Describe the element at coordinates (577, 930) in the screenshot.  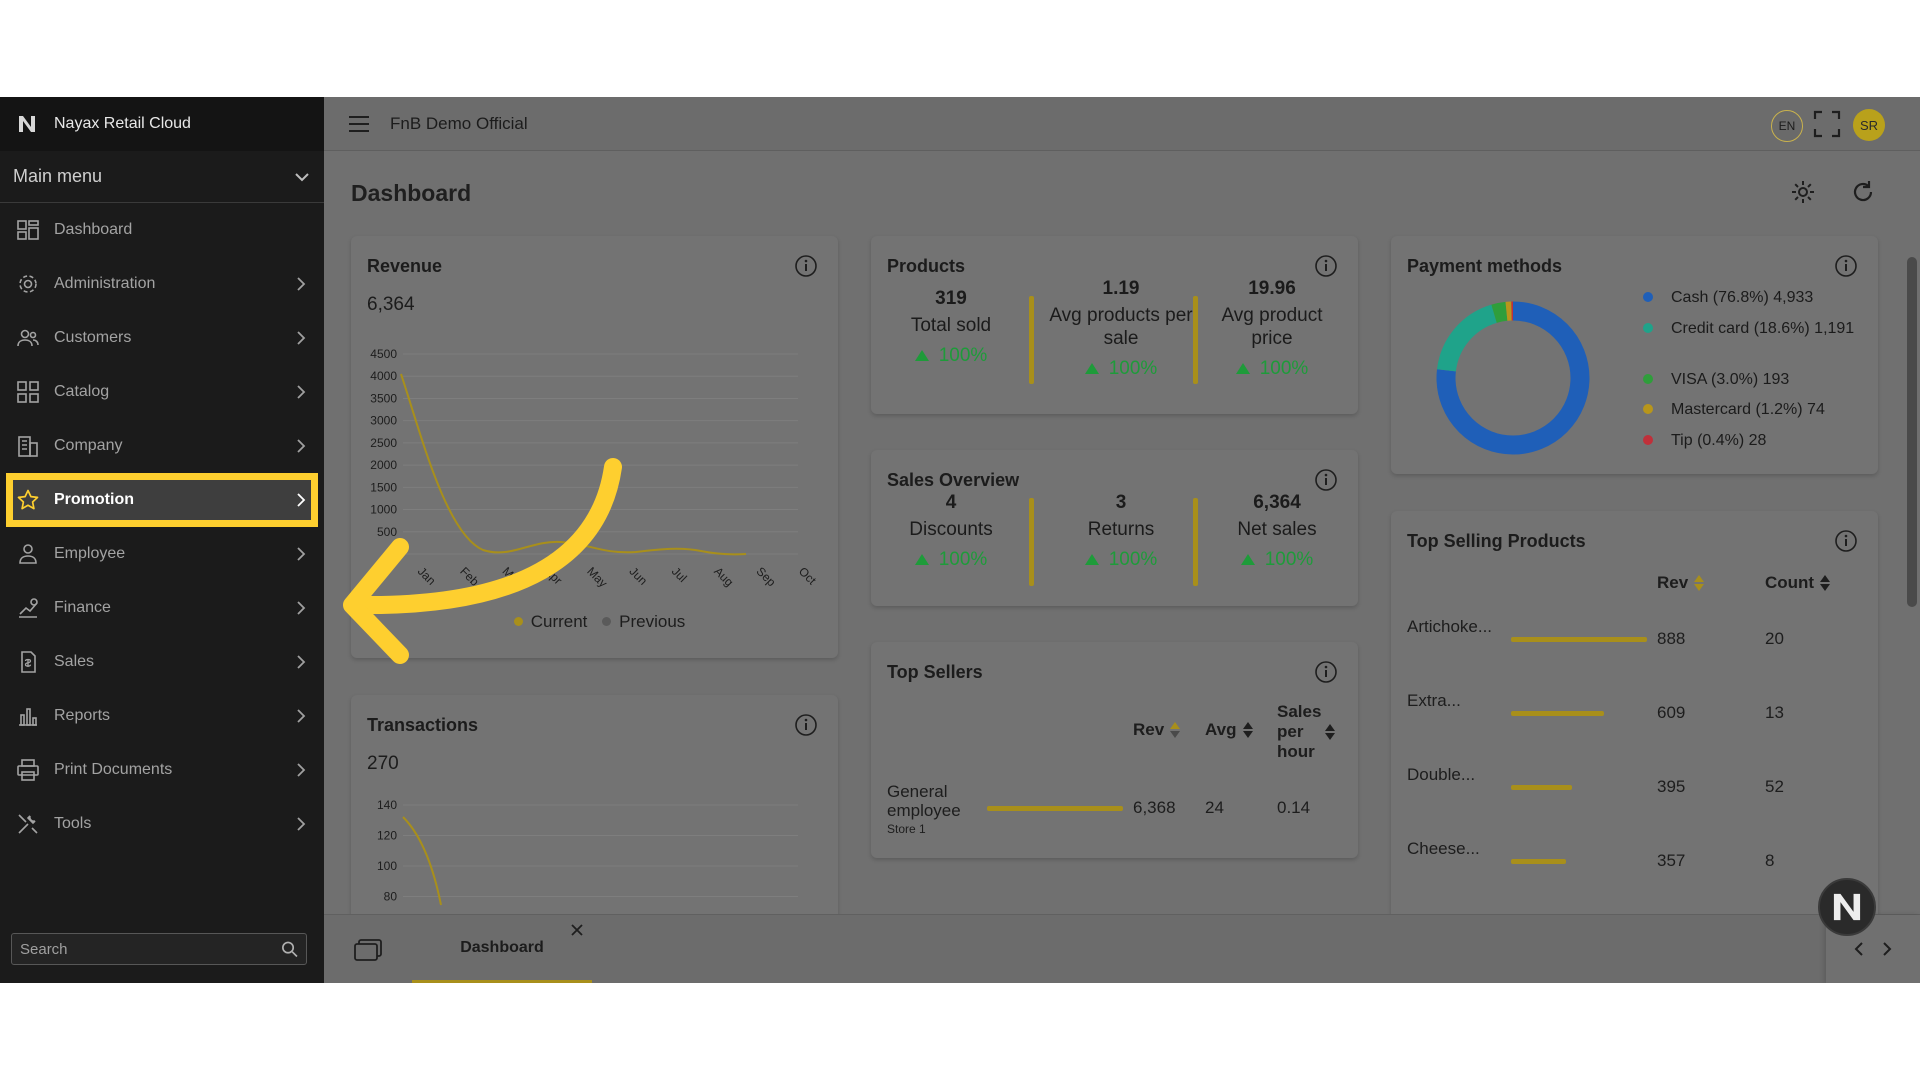
I see `close-icon` at that location.